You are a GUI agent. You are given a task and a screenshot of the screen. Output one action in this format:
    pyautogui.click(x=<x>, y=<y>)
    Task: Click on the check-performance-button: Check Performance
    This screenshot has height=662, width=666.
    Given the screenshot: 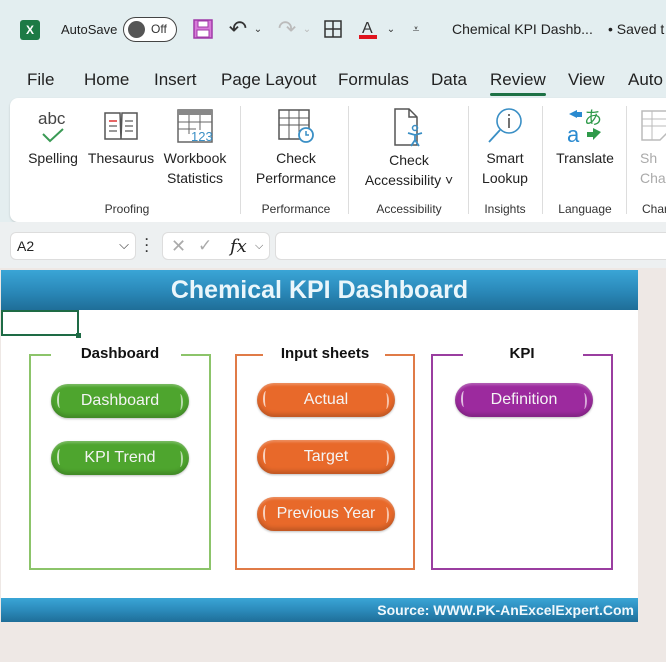 What is the action you would take?
    pyautogui.click(x=296, y=146)
    